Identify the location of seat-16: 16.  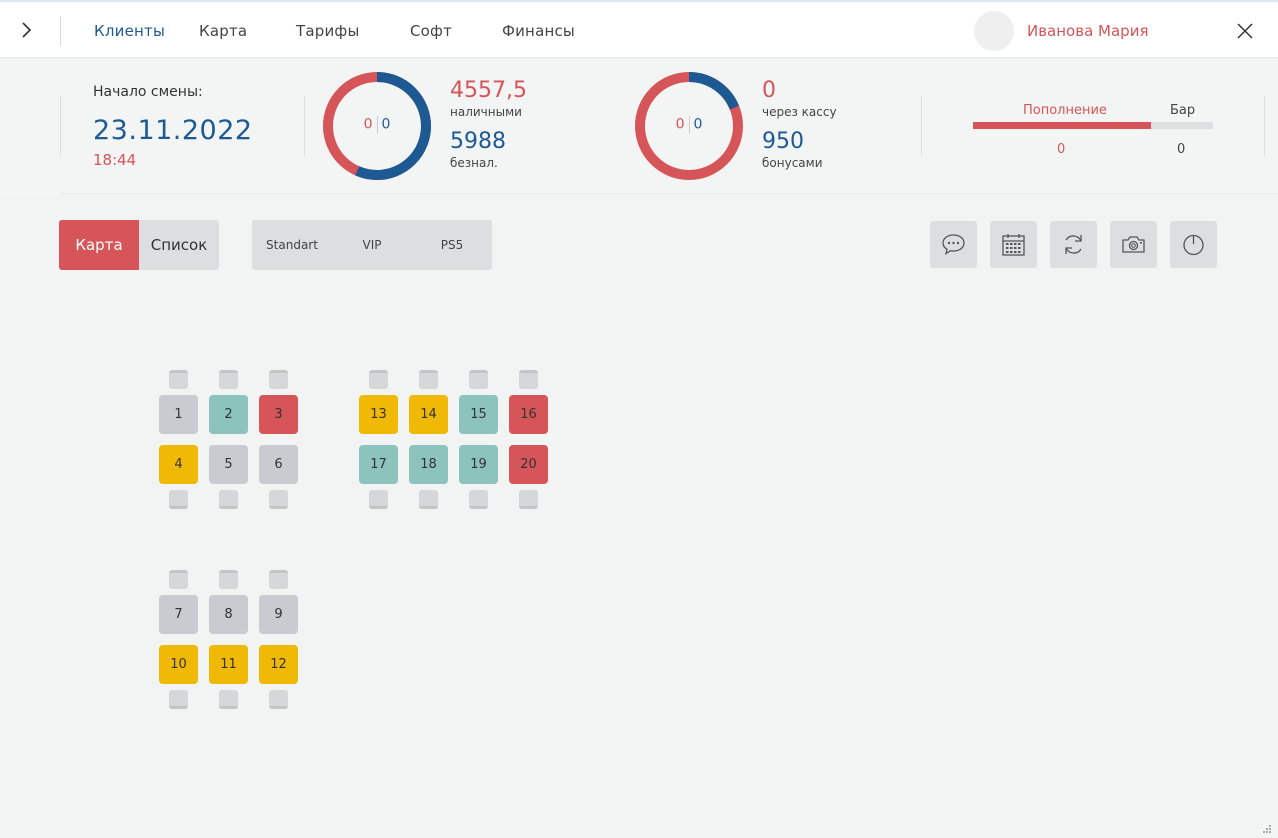
(528, 414).